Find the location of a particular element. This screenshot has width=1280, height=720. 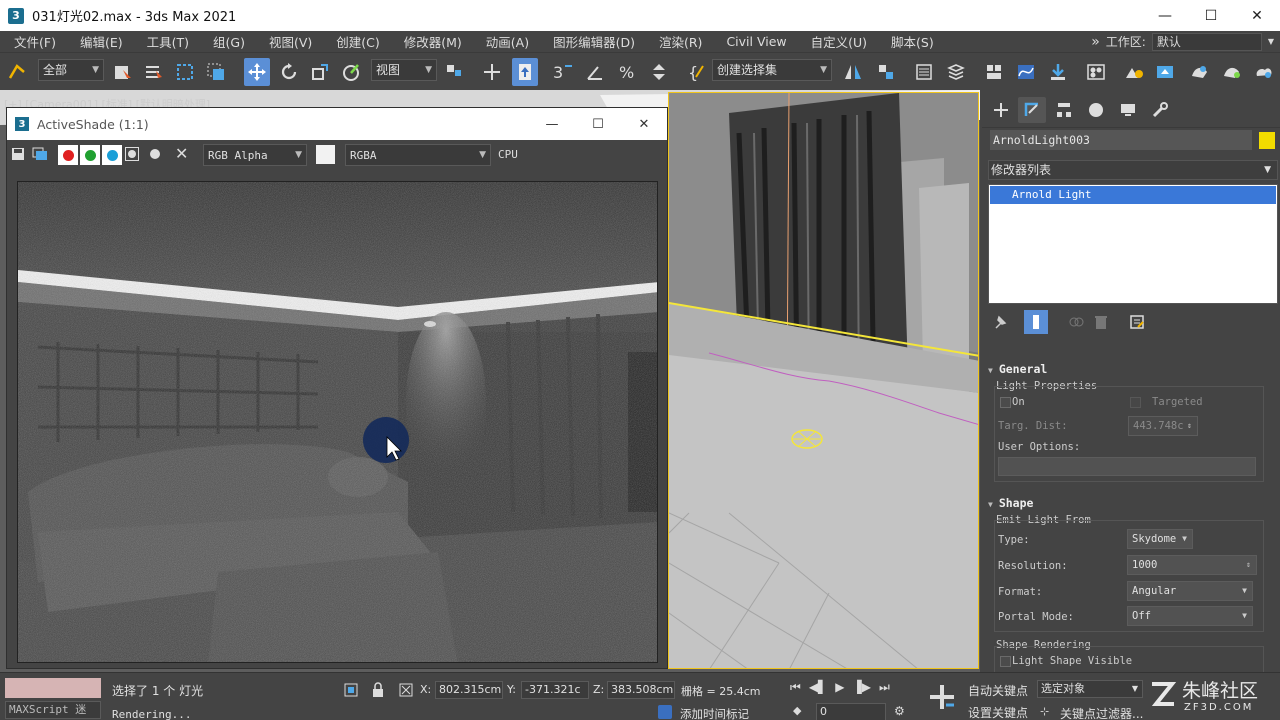

channel-display-dropdown: RGB Alpha ▼ is located at coordinates (255, 155).